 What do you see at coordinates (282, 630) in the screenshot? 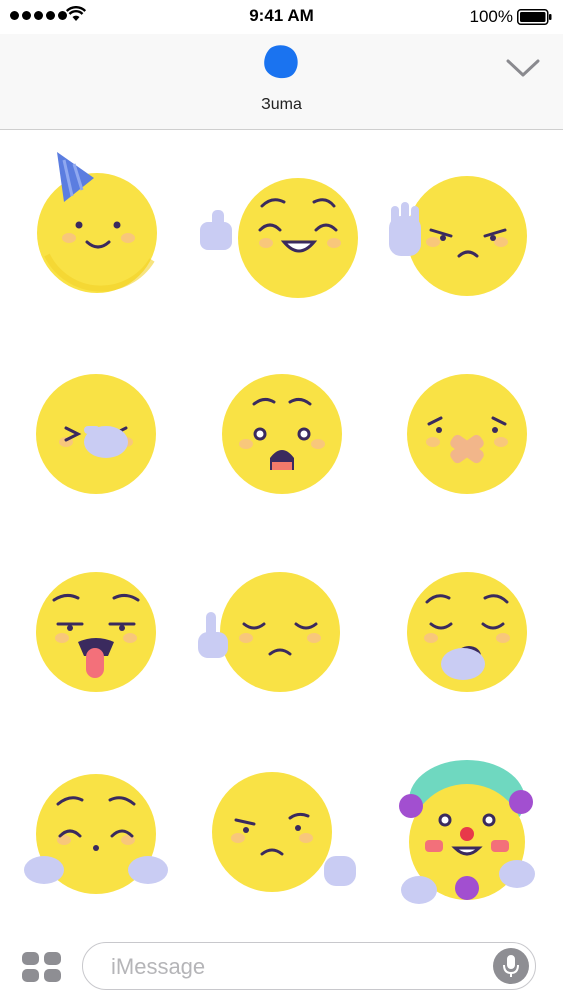
I see `finger-pointing-sad-sticker` at bounding box center [282, 630].